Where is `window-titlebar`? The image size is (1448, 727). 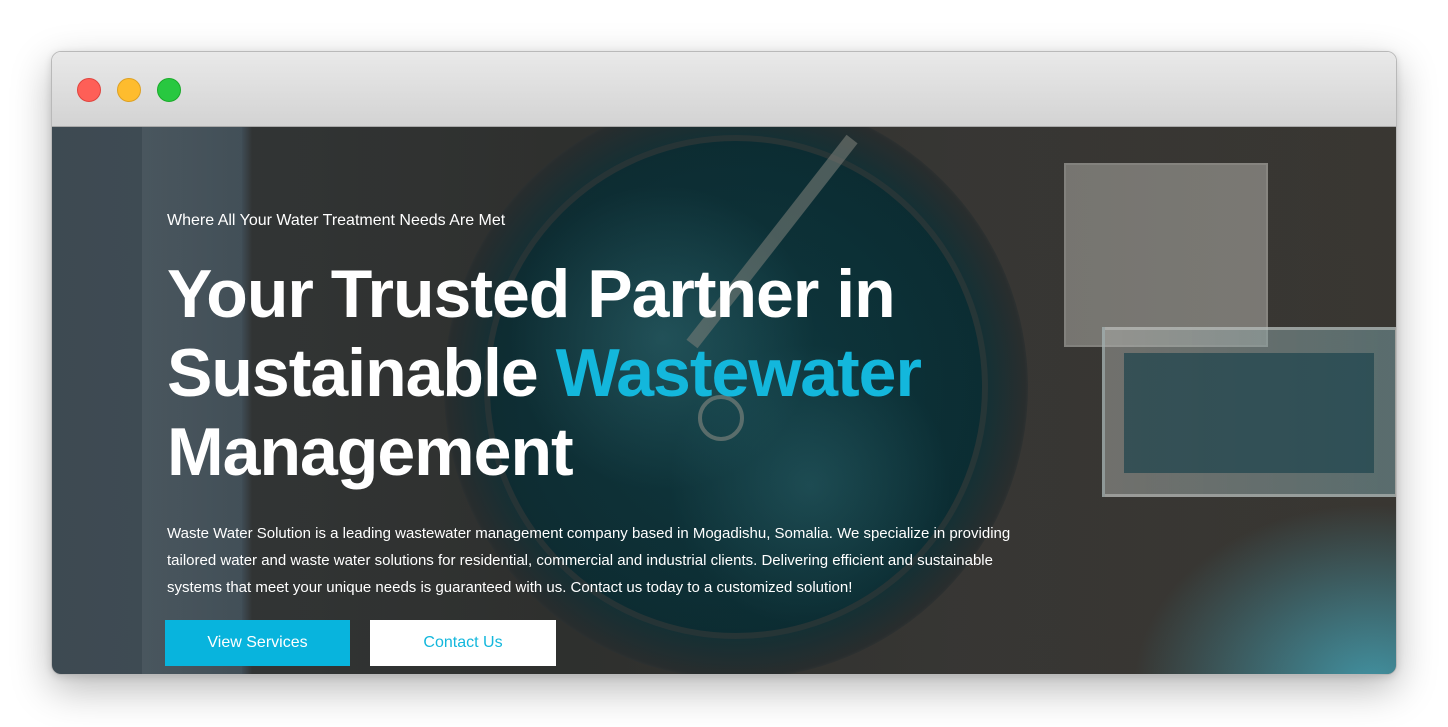 window-titlebar is located at coordinates (724, 89).